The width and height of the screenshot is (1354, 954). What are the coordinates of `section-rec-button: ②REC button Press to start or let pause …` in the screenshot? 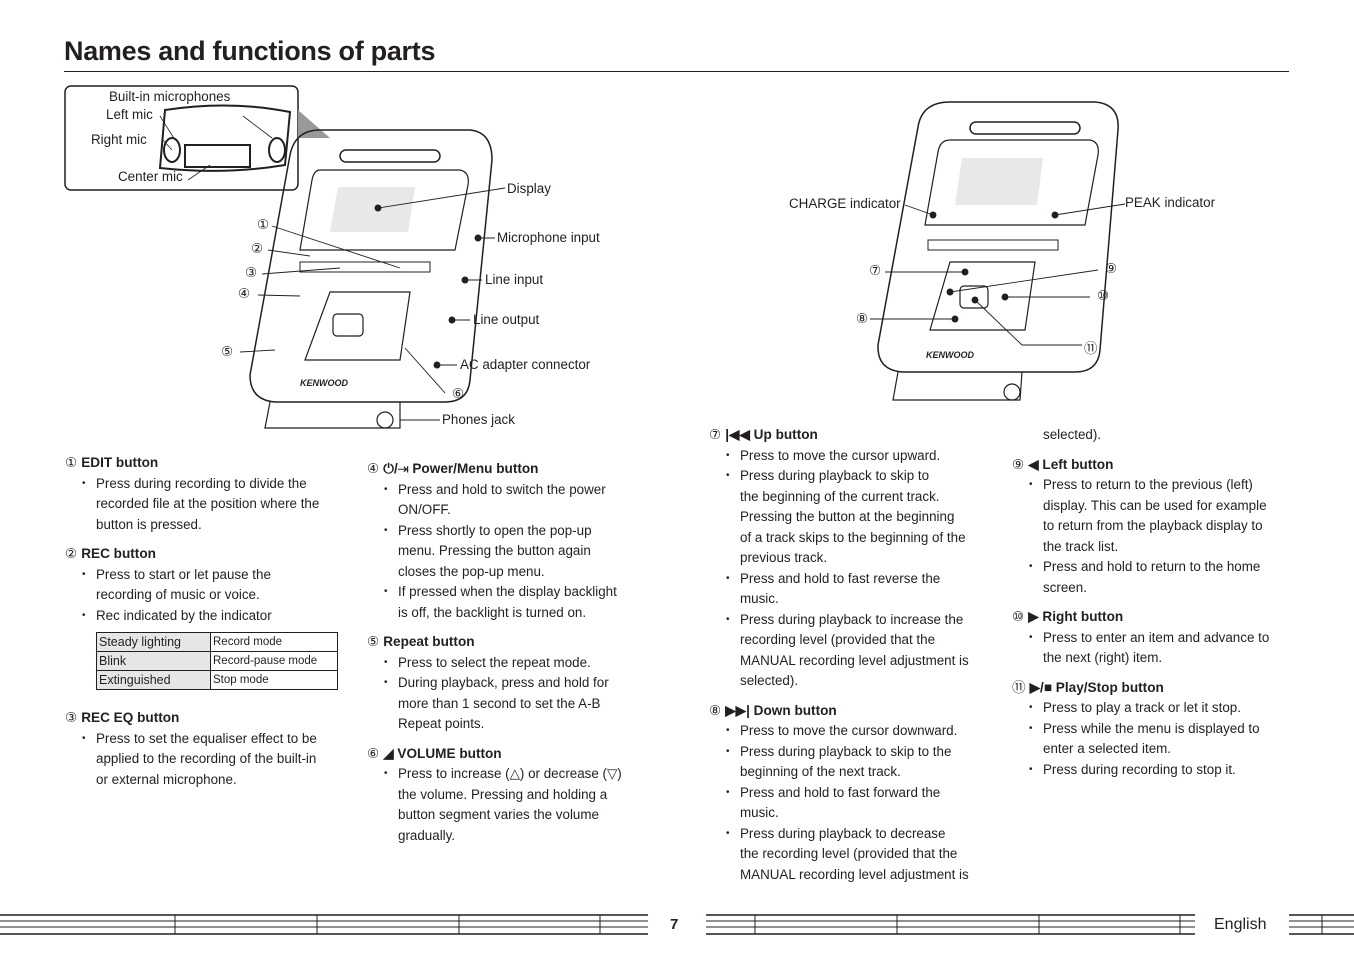 It's located at (210, 617).